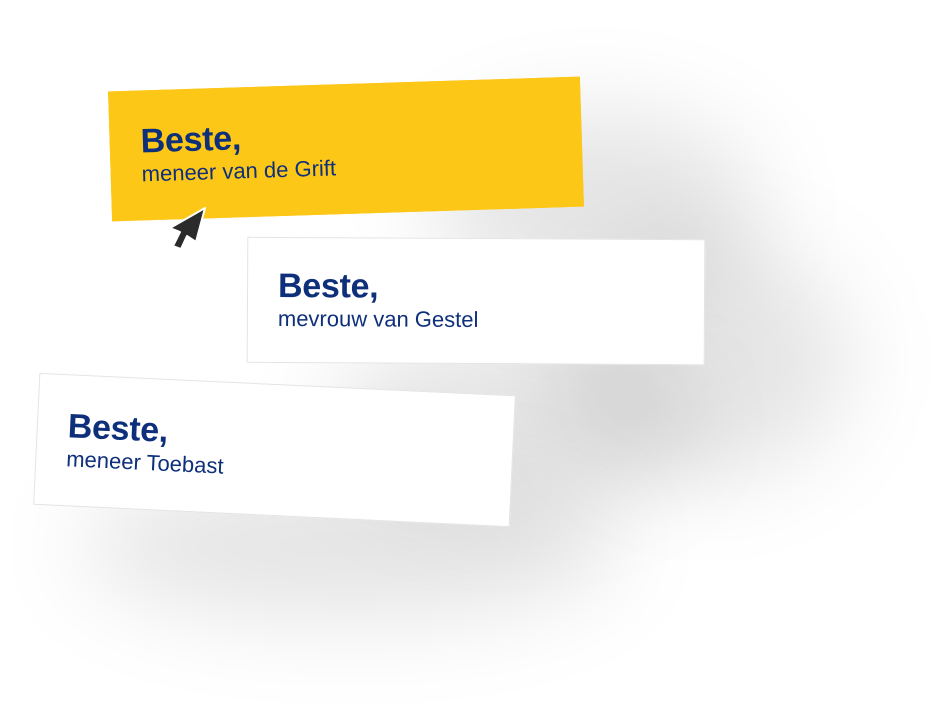 The image size is (941, 727). What do you see at coordinates (328, 286) in the screenshot?
I see `card-greeting: Beste,` at bounding box center [328, 286].